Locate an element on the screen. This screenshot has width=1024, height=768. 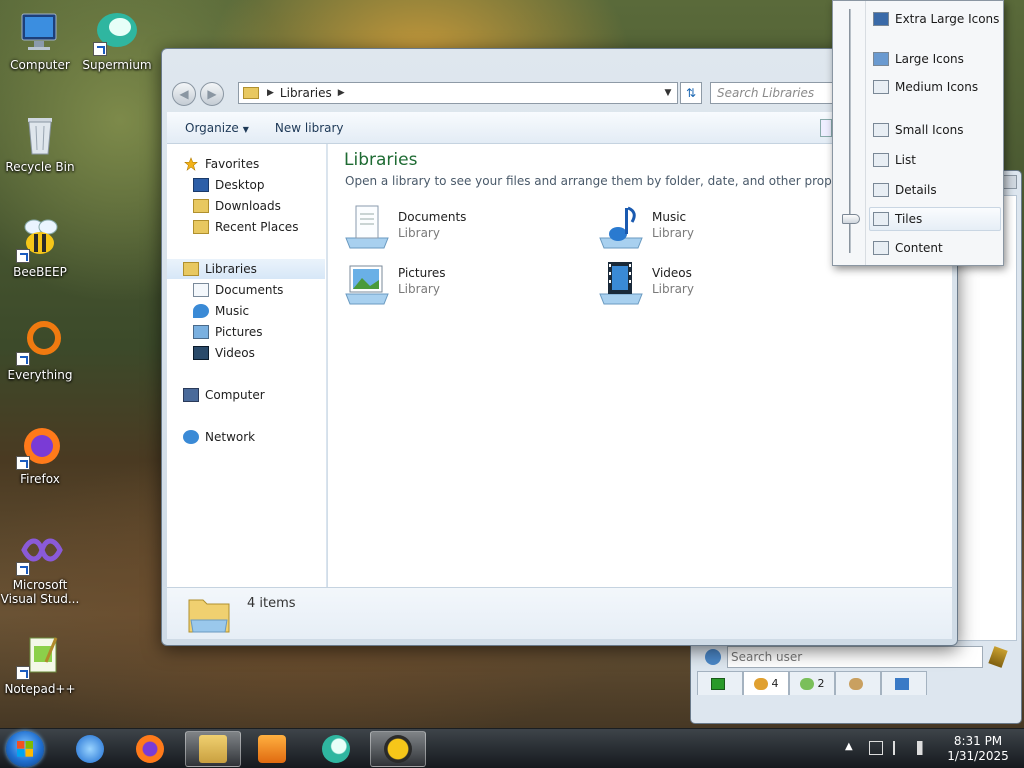
nav-network: Network is located at coordinates (246, 437).